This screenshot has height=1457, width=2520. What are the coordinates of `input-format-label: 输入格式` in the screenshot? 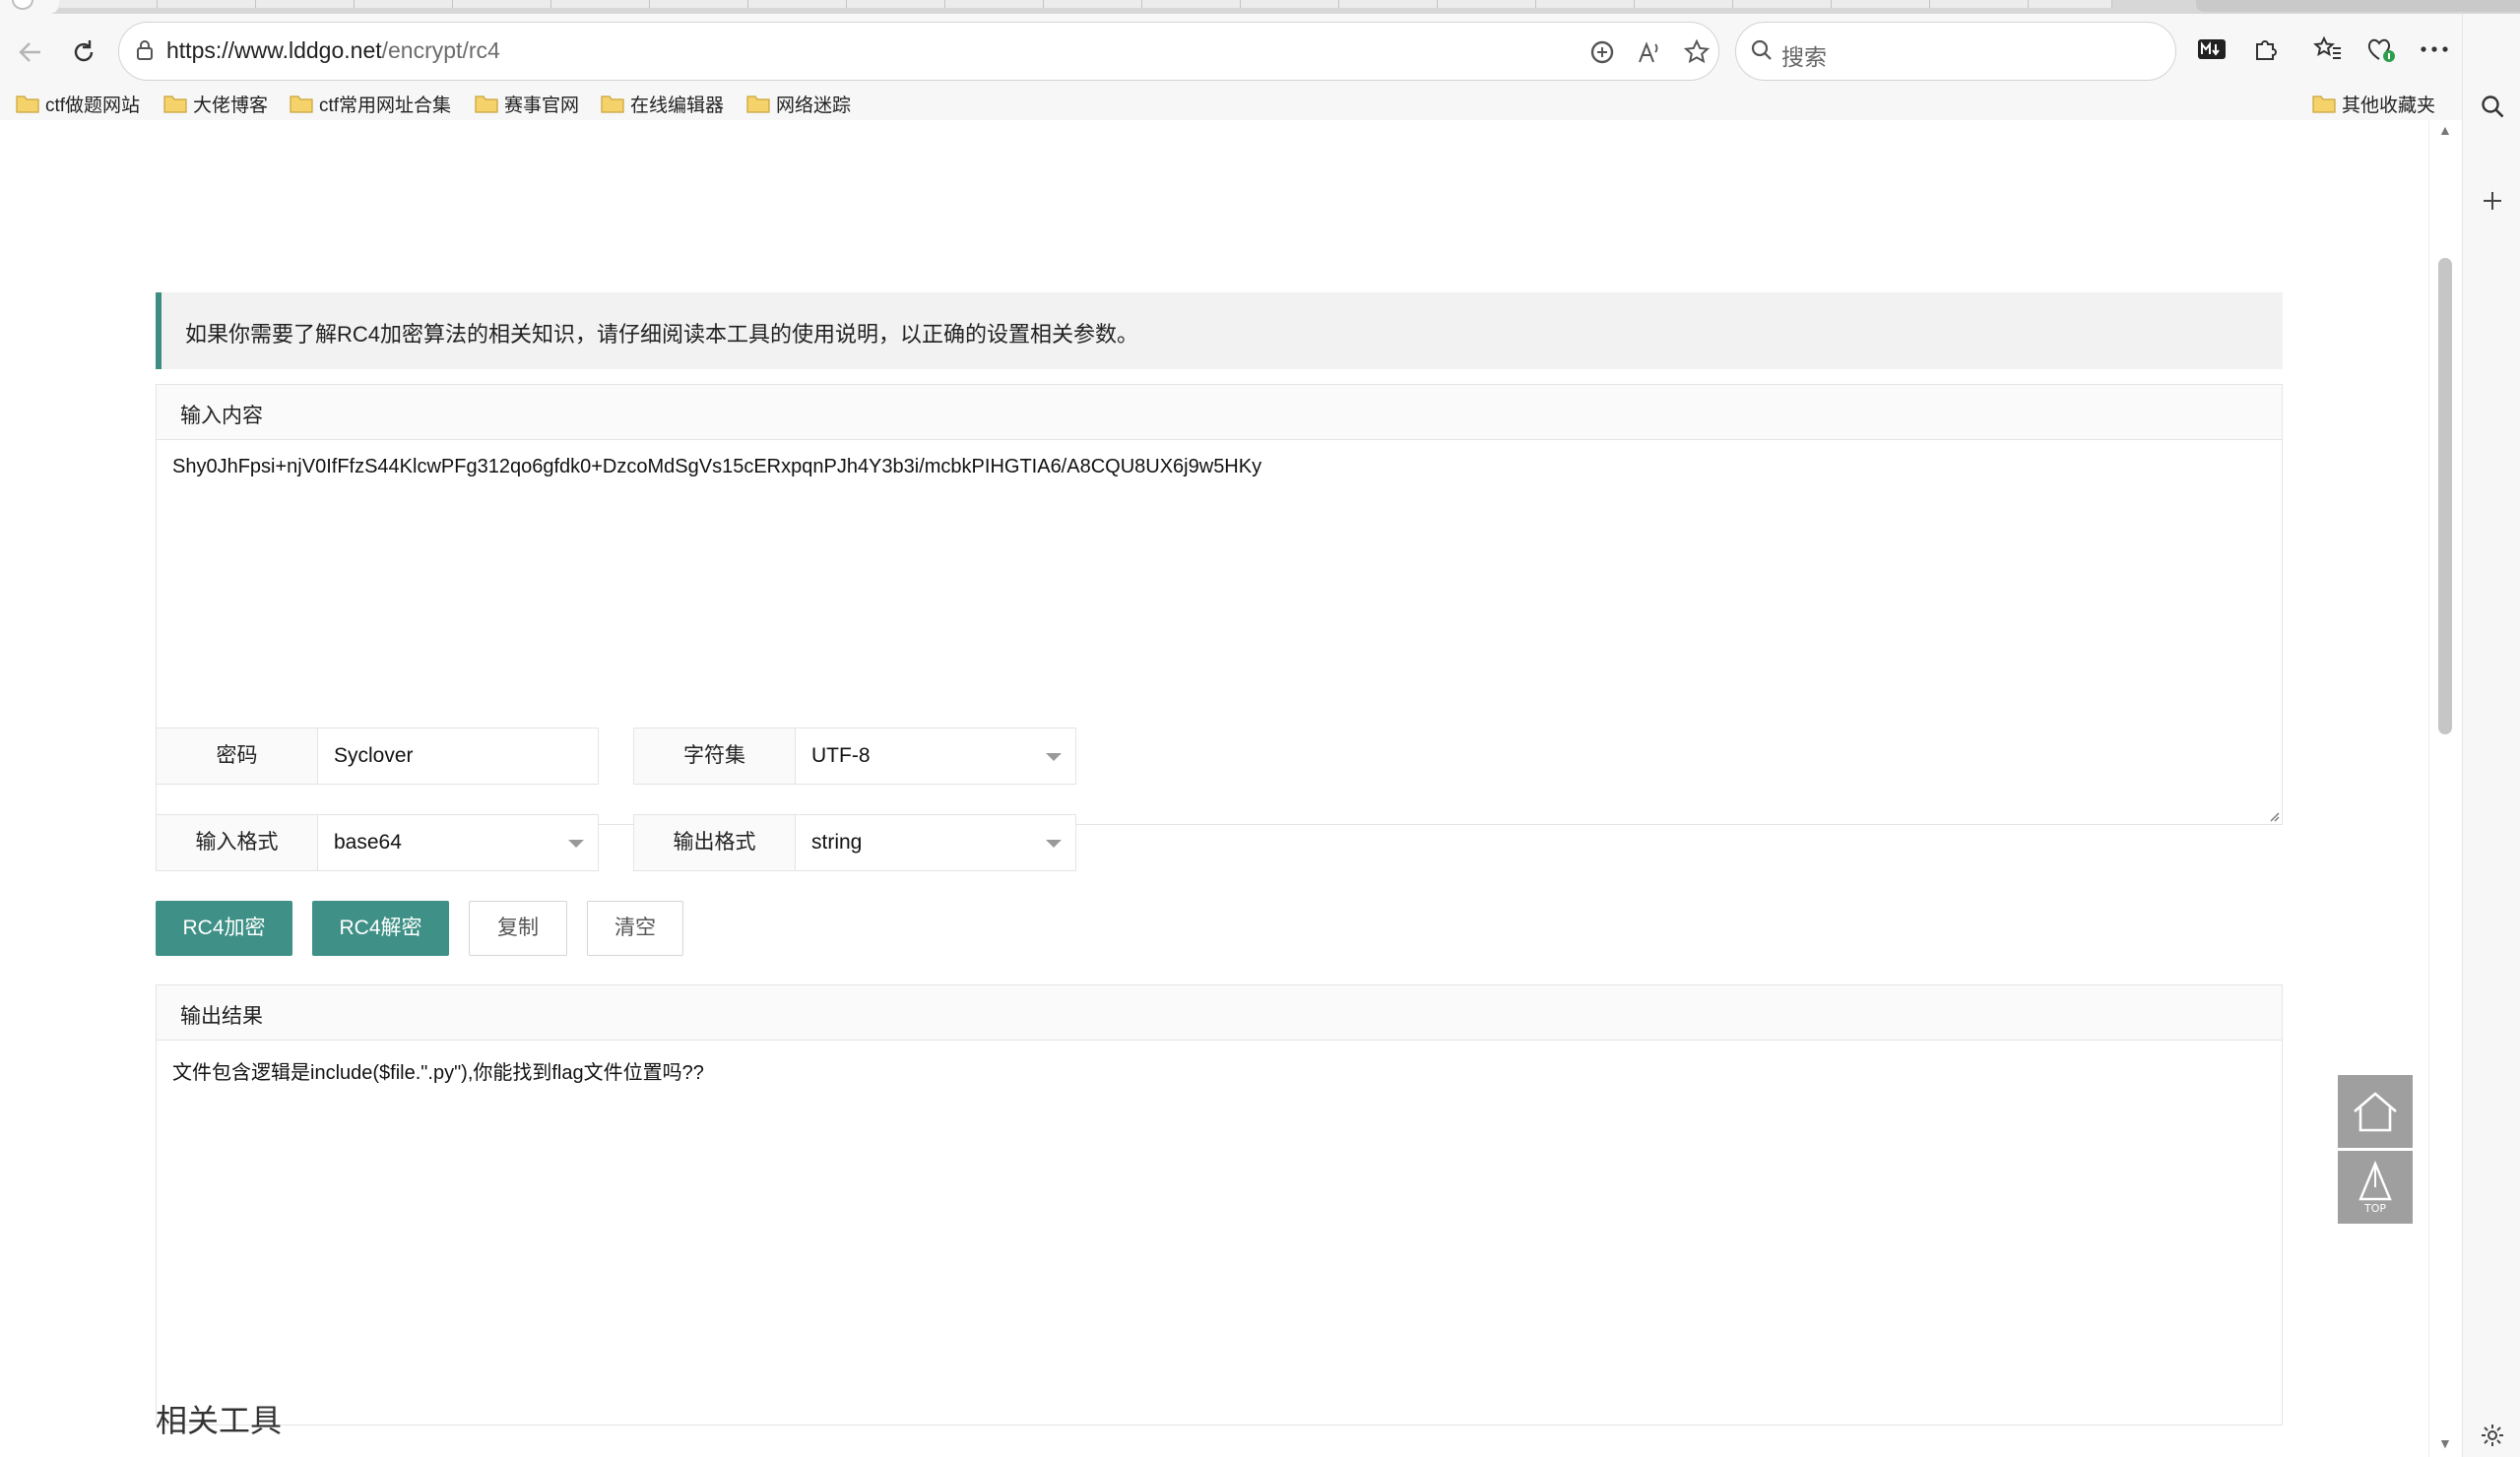 It's located at (237, 842).